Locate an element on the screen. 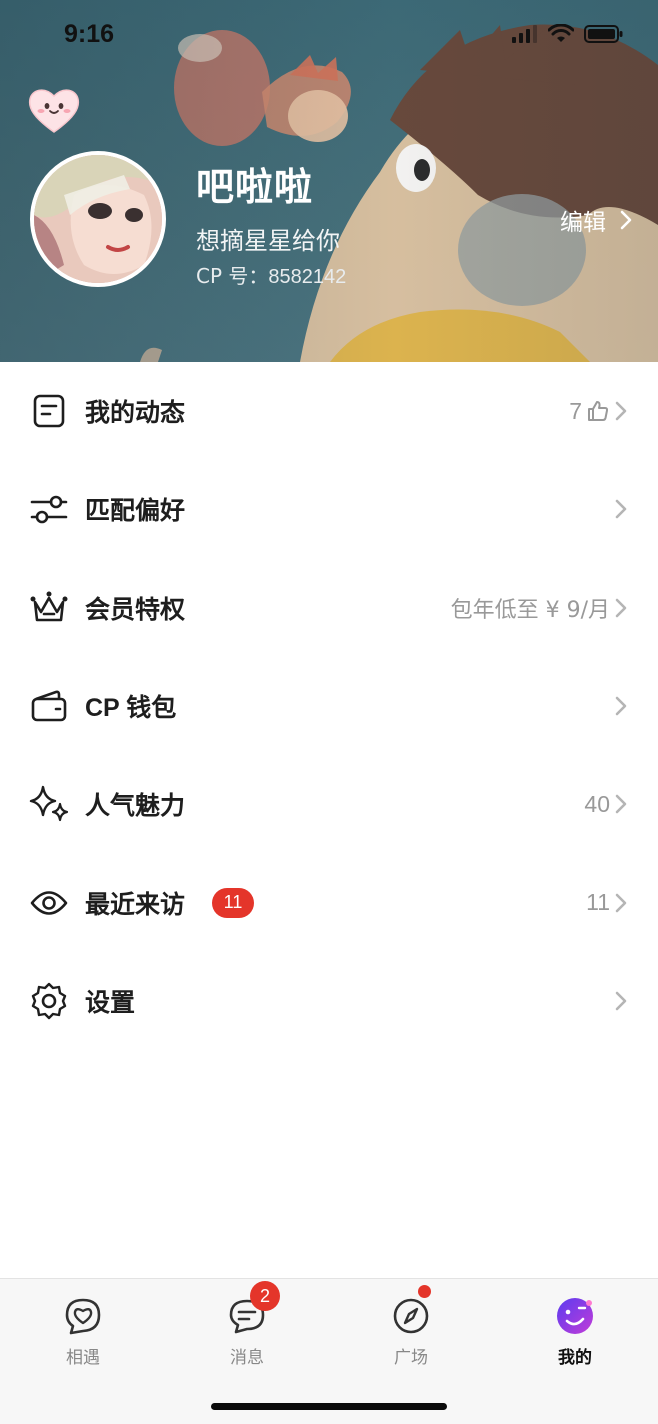  wifi-icon is located at coordinates (561, 33).